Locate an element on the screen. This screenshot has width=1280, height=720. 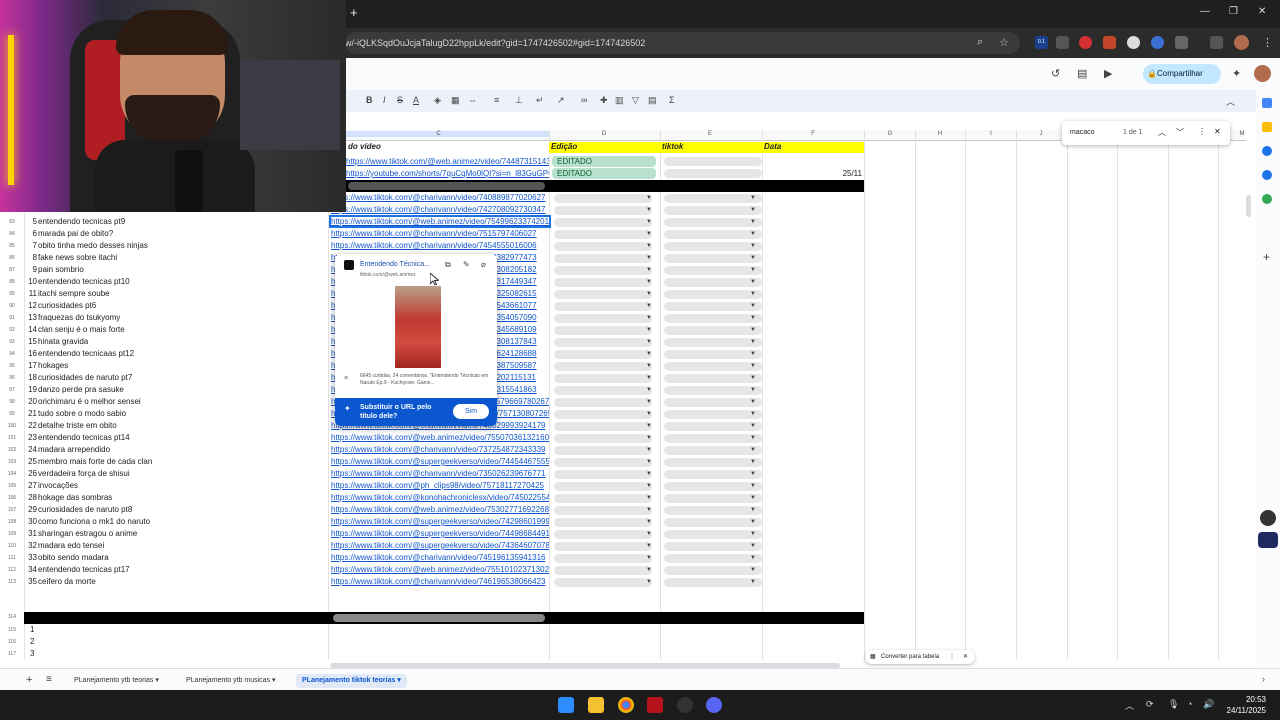
column-header-h: H is located at coordinates (940, 134).